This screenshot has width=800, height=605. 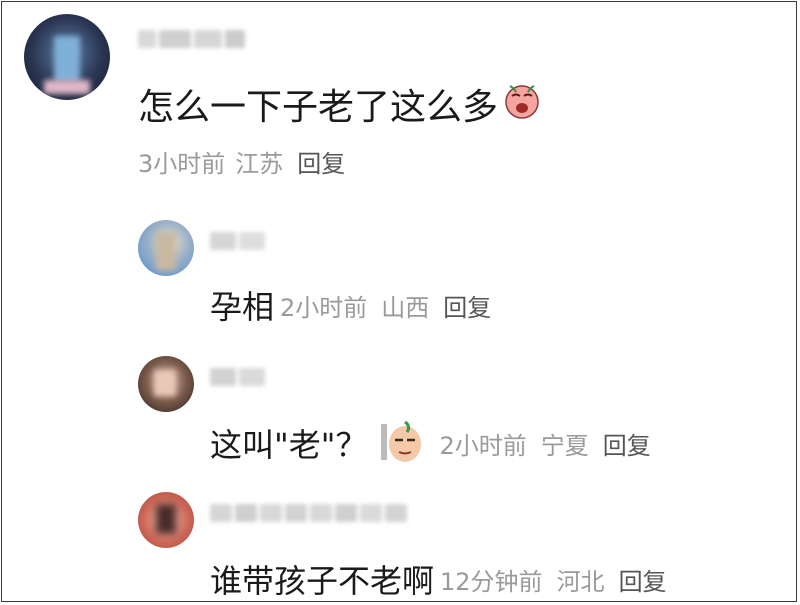 What do you see at coordinates (580, 581) in the screenshot?
I see `location: 河北` at bounding box center [580, 581].